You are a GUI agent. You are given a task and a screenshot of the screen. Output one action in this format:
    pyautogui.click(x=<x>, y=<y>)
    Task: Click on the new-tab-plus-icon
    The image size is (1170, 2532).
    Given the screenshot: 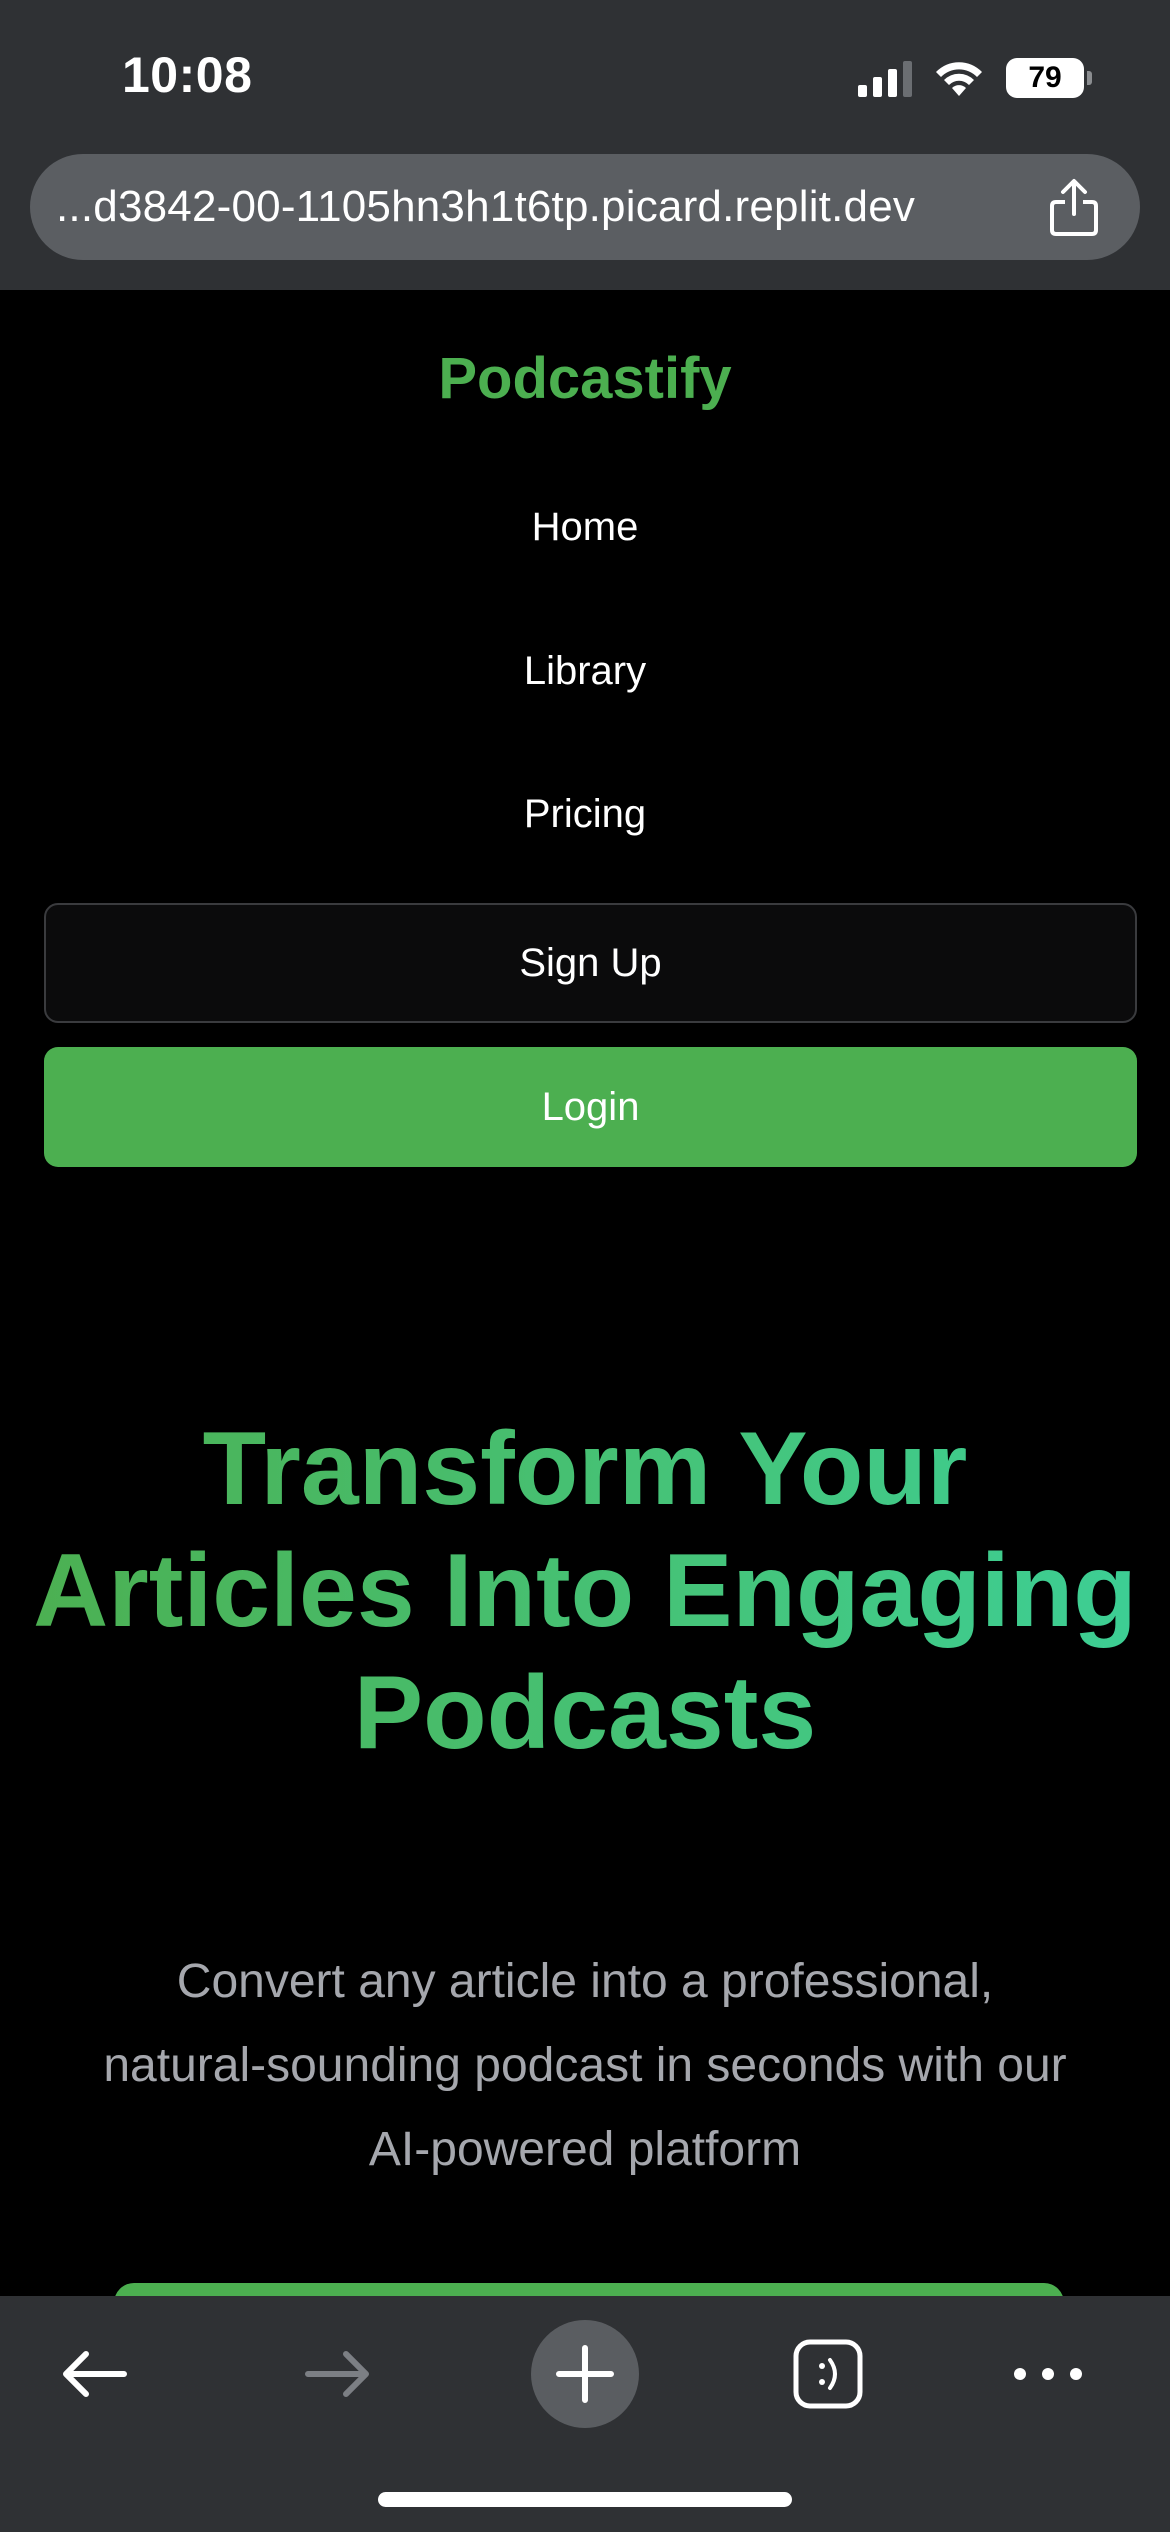 What is the action you would take?
    pyautogui.click(x=585, y=2374)
    